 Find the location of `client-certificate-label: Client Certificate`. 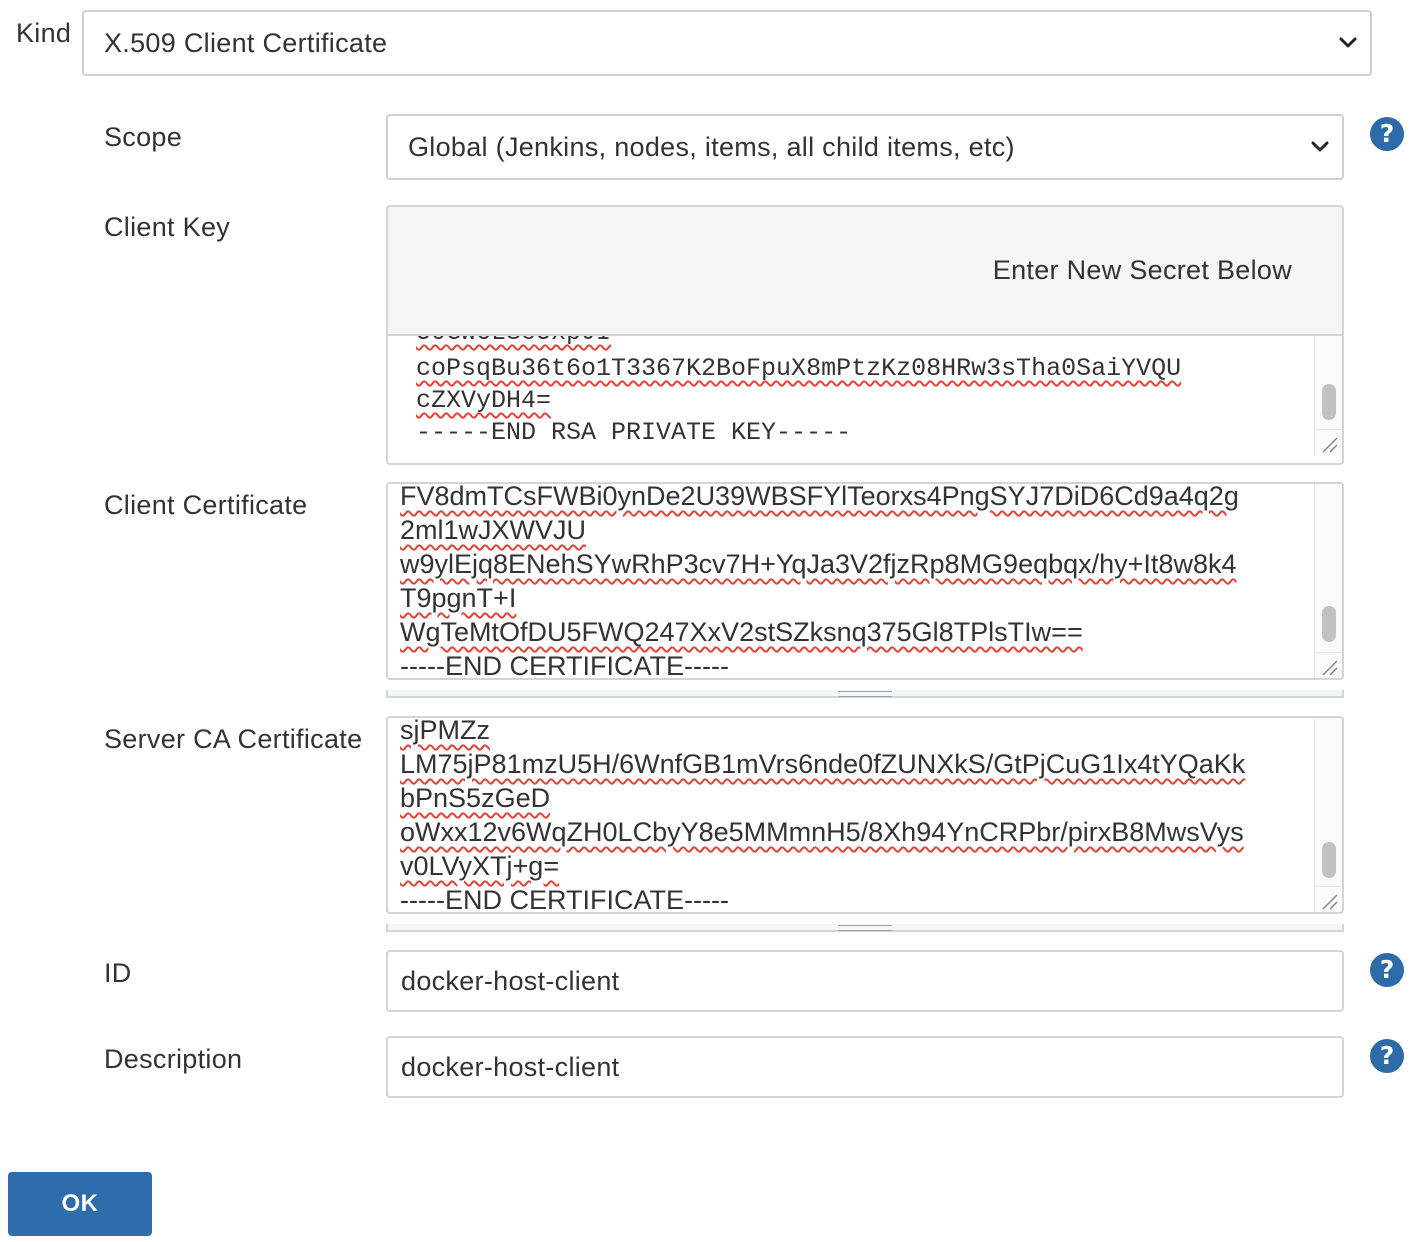

client-certificate-label: Client Certificate is located at coordinates (206, 505).